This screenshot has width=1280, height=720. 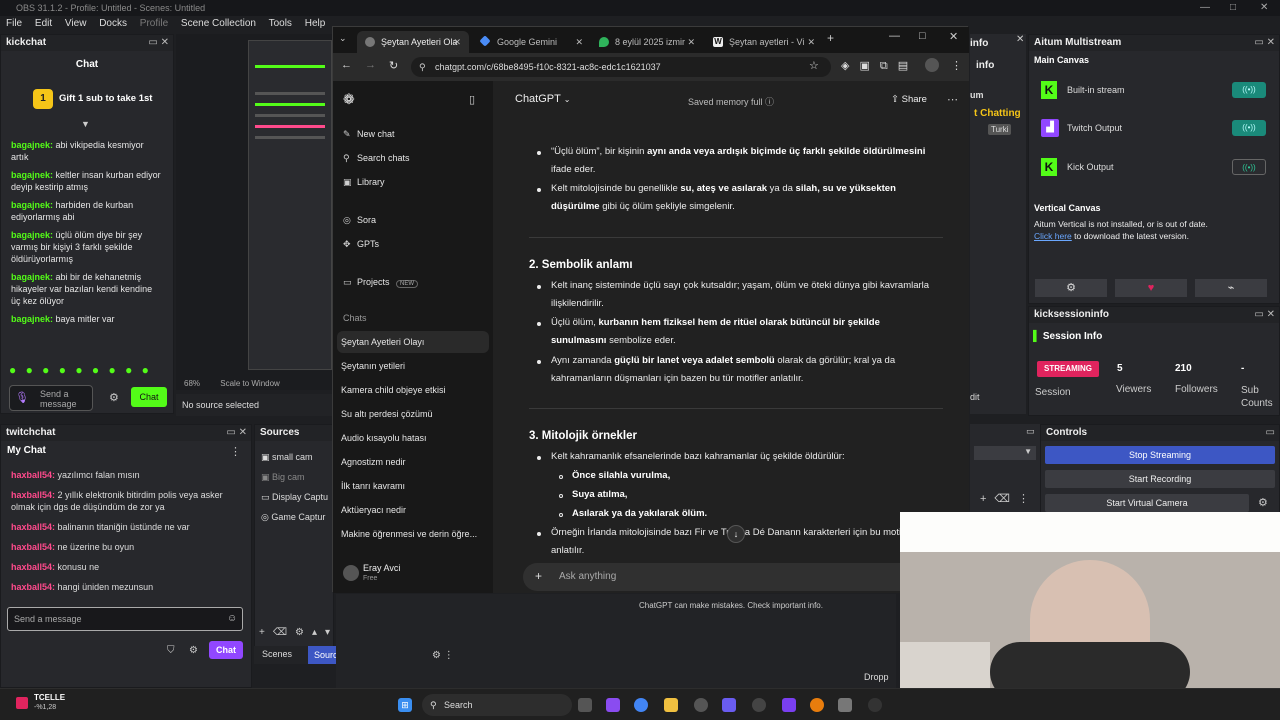 I want to click on tab-seytan-ayetleri: Şeytan Ayetleri Ola ✕, so click(x=413, y=42).